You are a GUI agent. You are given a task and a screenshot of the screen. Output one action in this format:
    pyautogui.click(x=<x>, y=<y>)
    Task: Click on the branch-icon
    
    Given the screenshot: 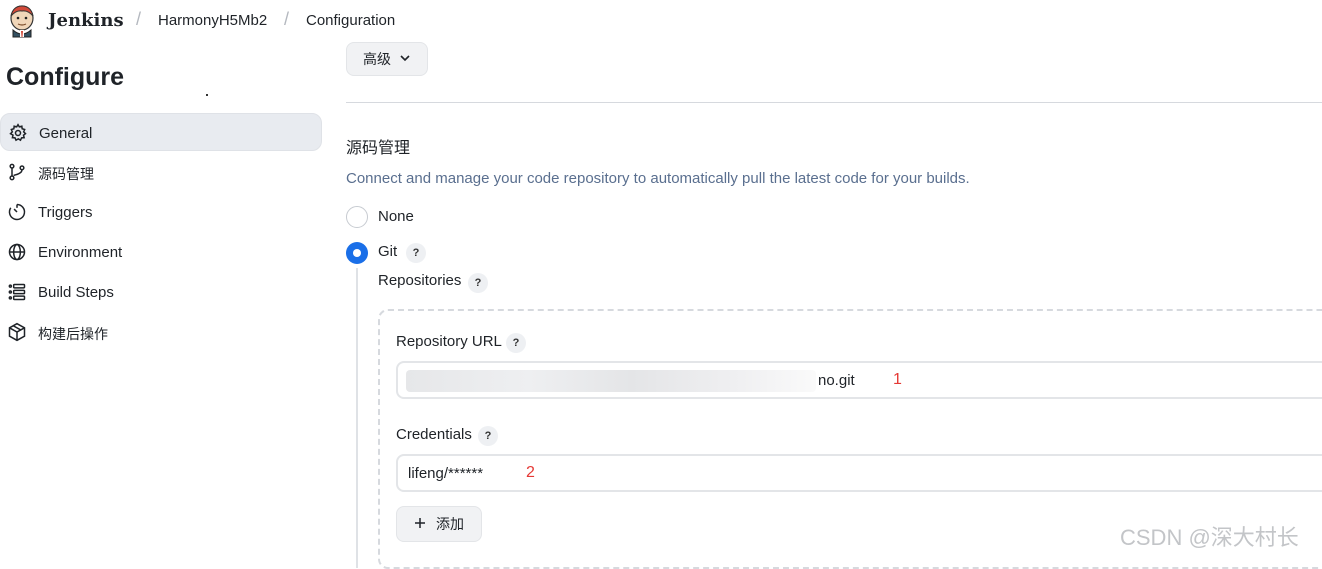 What is the action you would take?
    pyautogui.click(x=17, y=172)
    